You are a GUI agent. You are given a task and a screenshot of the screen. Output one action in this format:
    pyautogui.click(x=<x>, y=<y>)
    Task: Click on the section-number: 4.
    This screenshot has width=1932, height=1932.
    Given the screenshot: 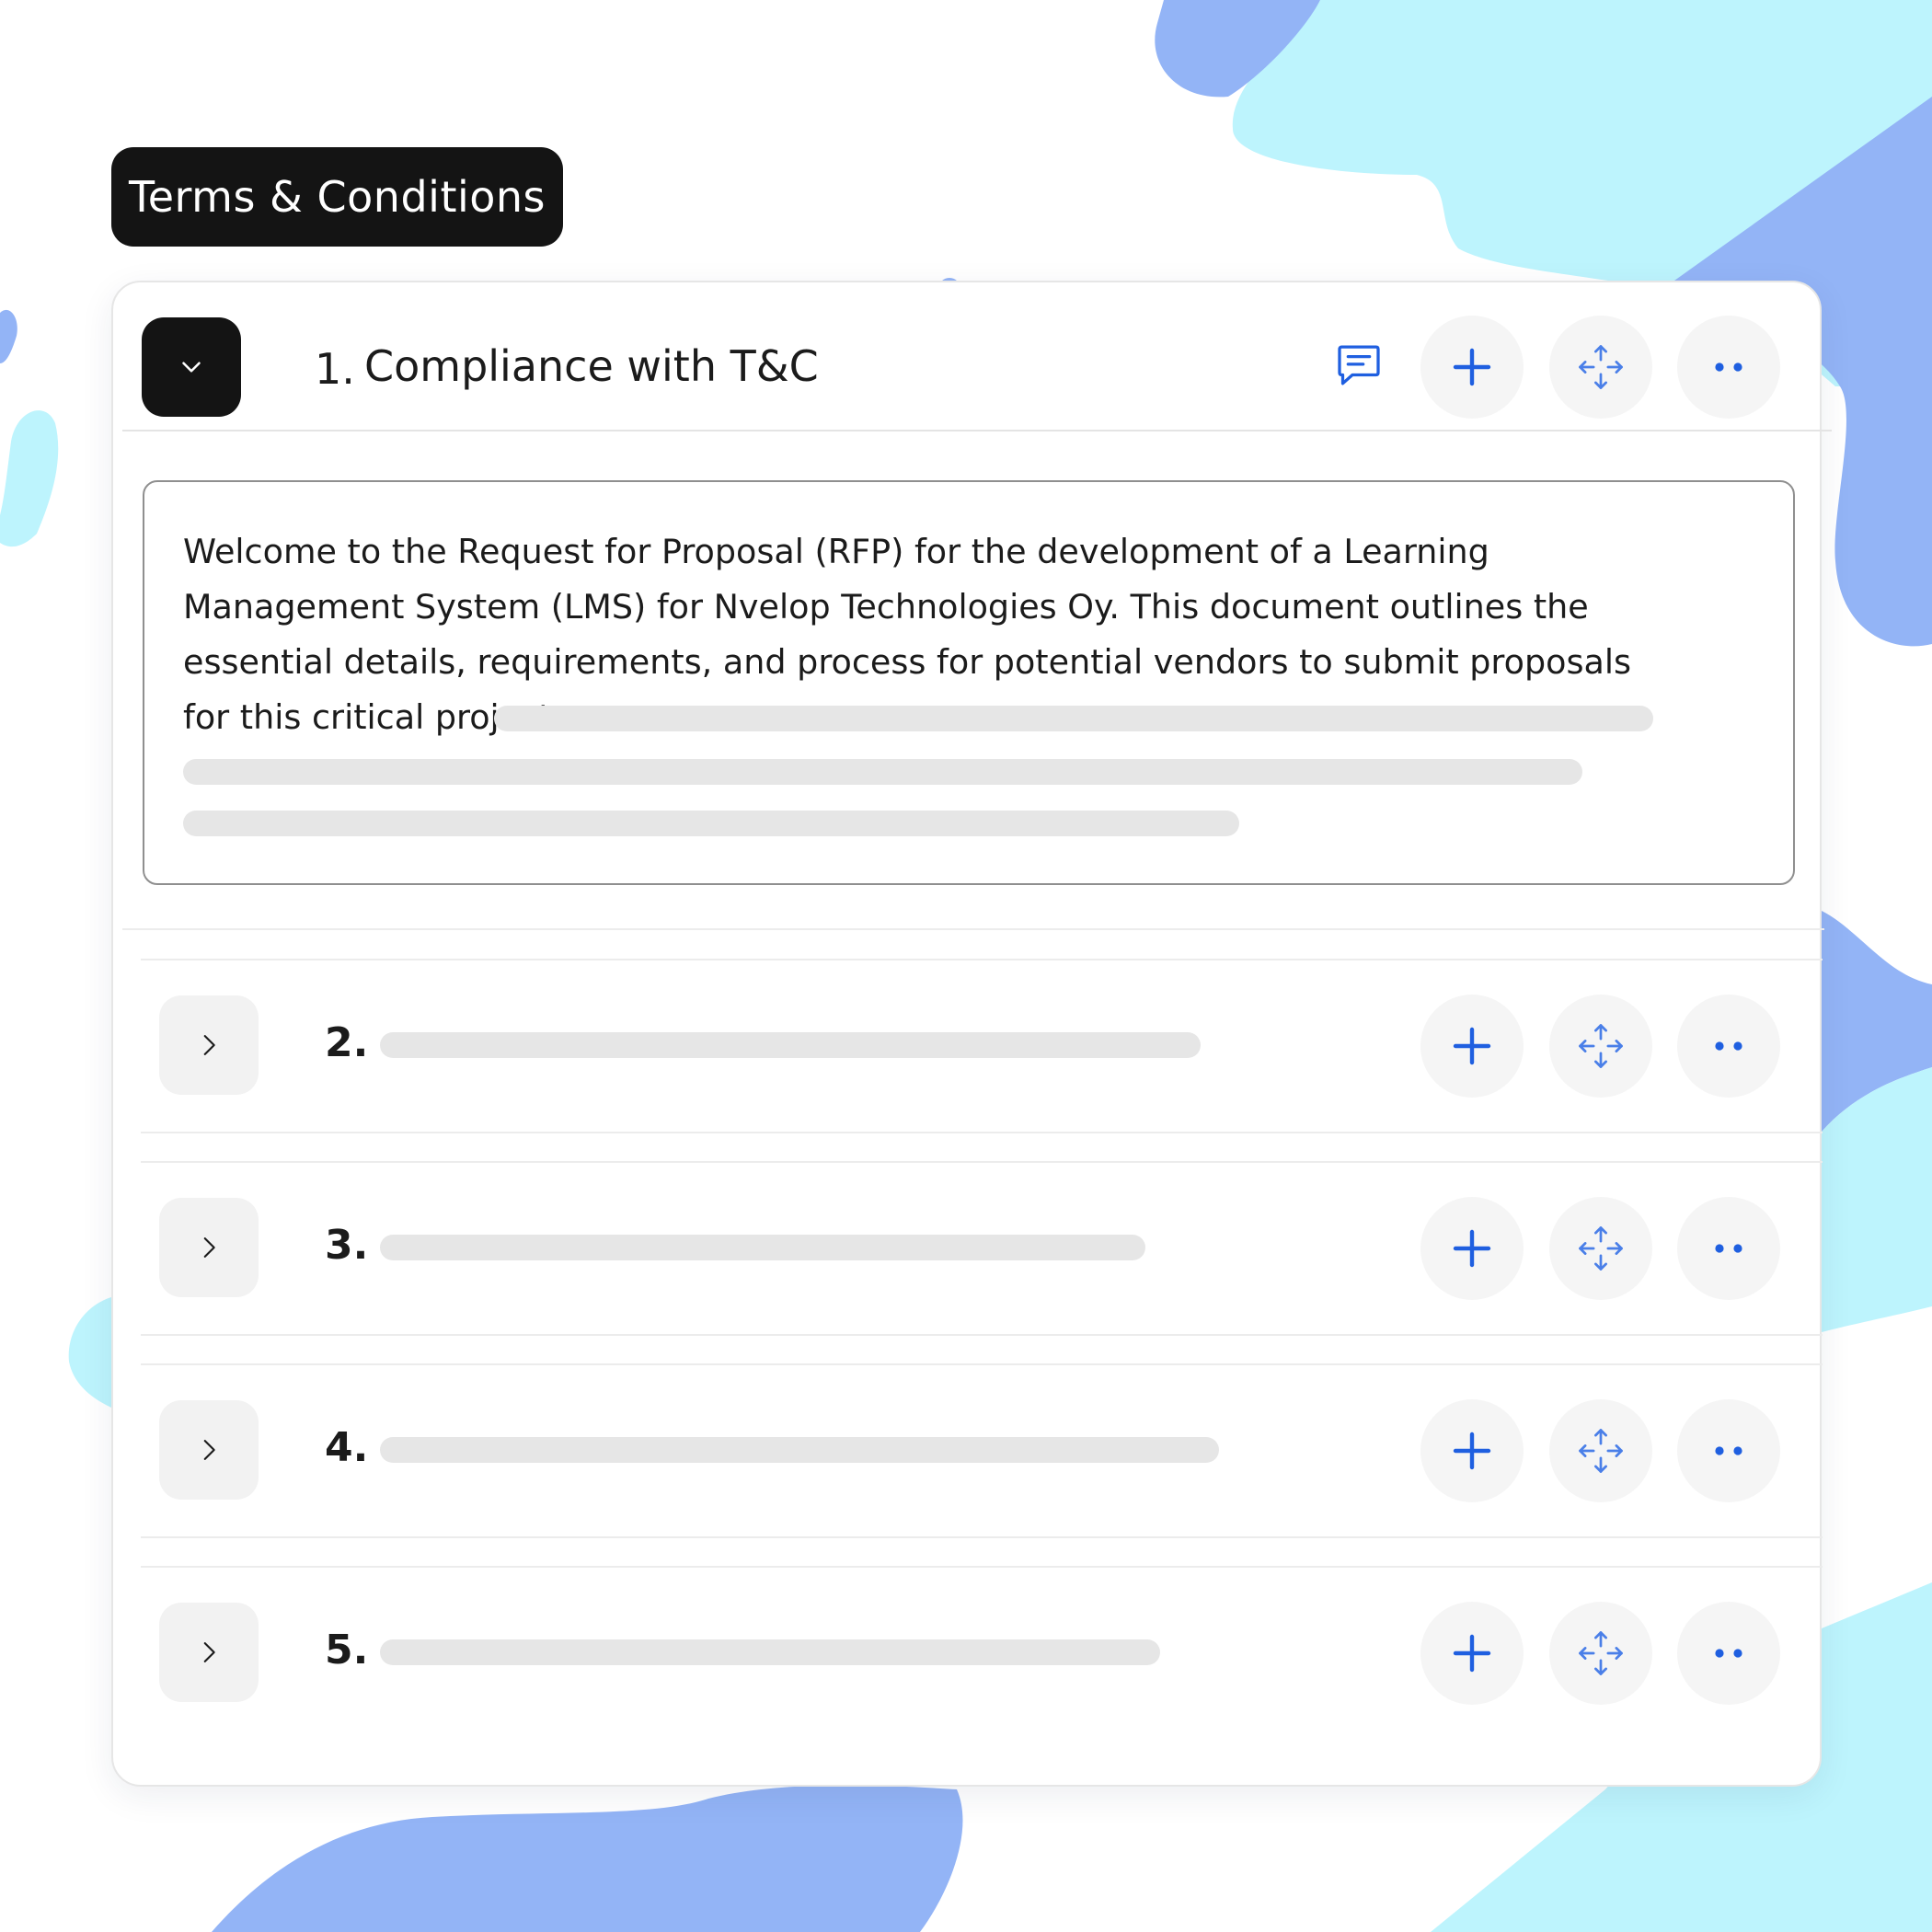 What is the action you would take?
    pyautogui.click(x=347, y=1447)
    